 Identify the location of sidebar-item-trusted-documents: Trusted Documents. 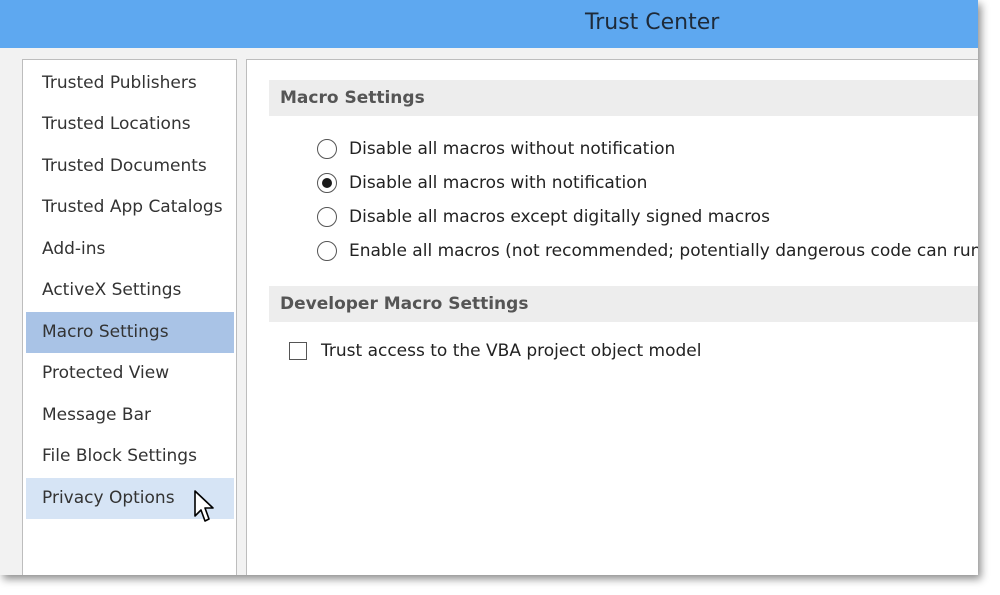
(130, 166).